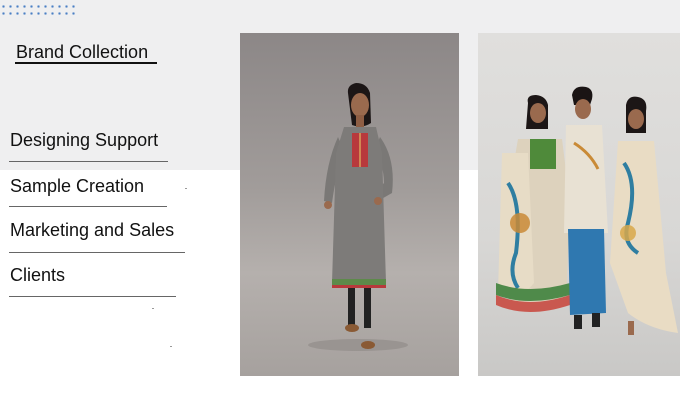  I want to click on brand-collection-heading: Brand Collection, so click(82, 52).